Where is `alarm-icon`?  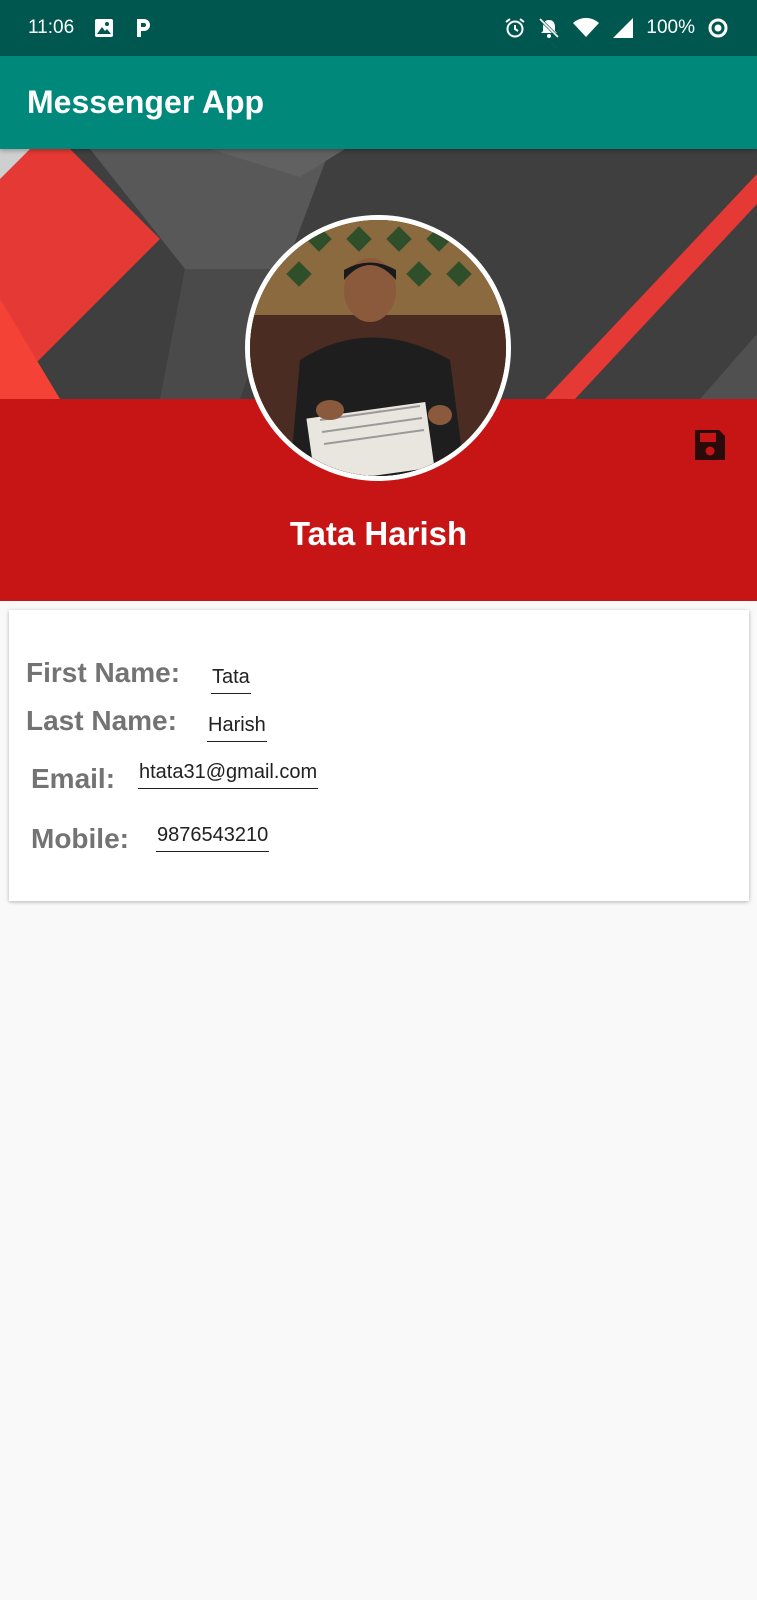 alarm-icon is located at coordinates (515, 28).